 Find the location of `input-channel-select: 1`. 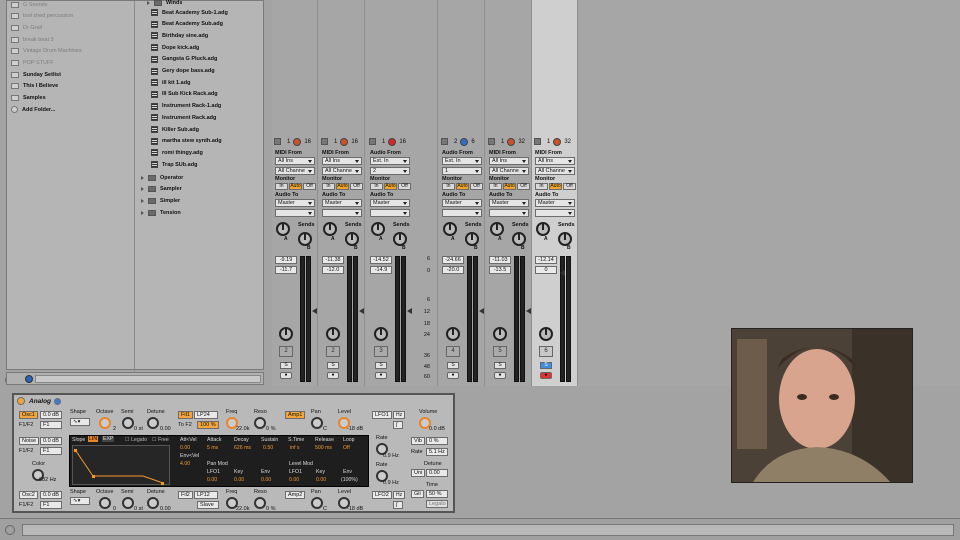

input-channel-select: 1 is located at coordinates (462, 171).